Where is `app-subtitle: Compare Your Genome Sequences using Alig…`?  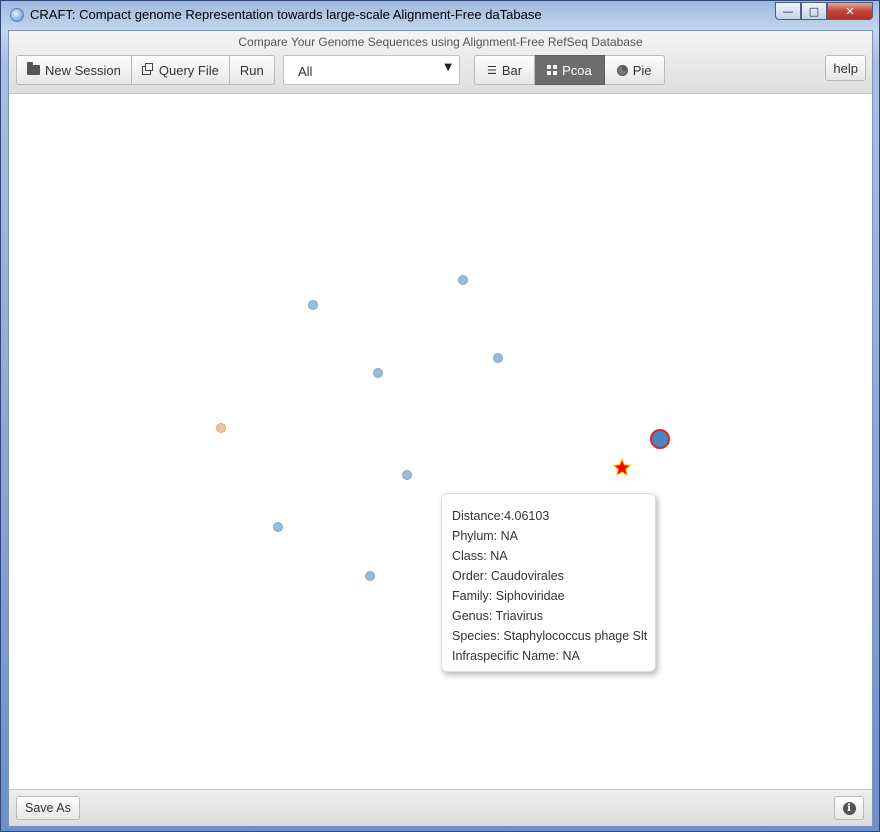
app-subtitle: Compare Your Genome Sequences using Alig… is located at coordinates (440, 42).